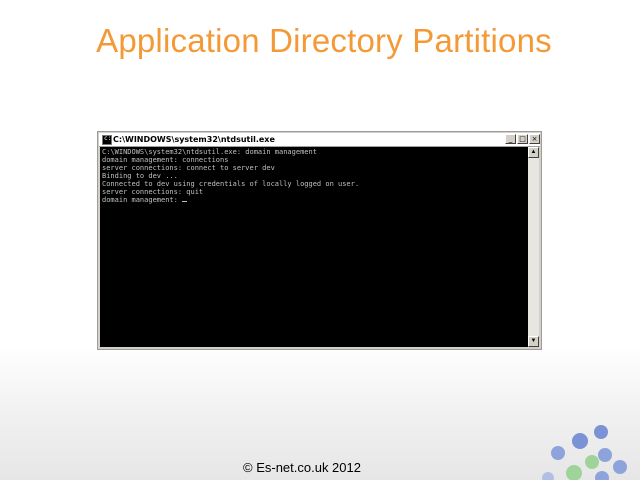  I want to click on footer-copyright: © Es-net.co.uk 2012, so click(302, 467).